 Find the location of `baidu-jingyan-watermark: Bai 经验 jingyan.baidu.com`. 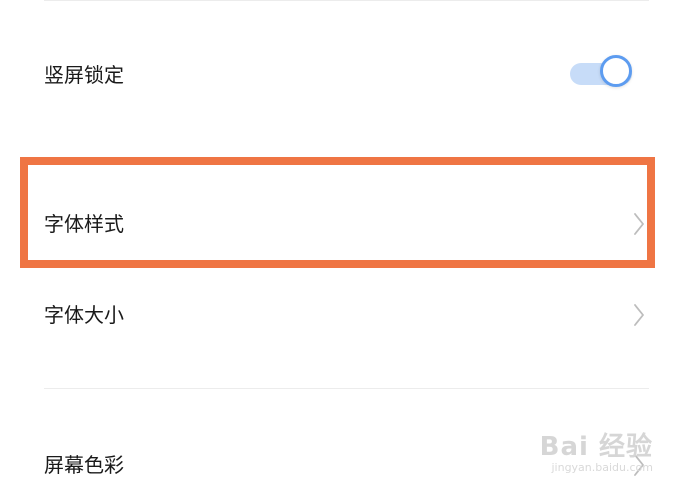

baidu-jingyan-watermark: Bai 经验 jingyan.baidu.com is located at coordinates (596, 454).